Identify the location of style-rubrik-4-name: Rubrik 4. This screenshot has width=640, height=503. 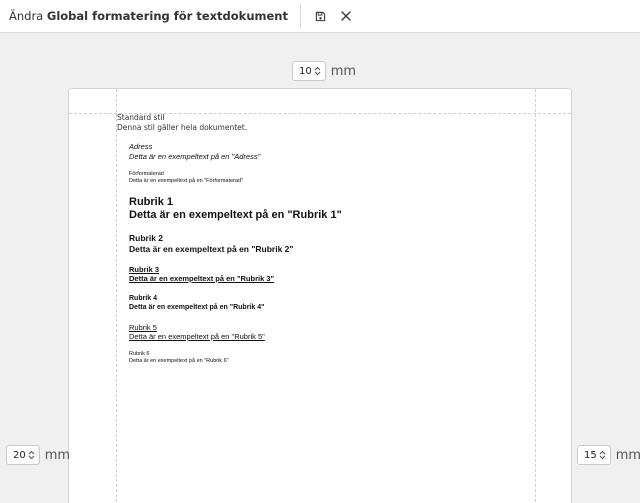
(143, 298).